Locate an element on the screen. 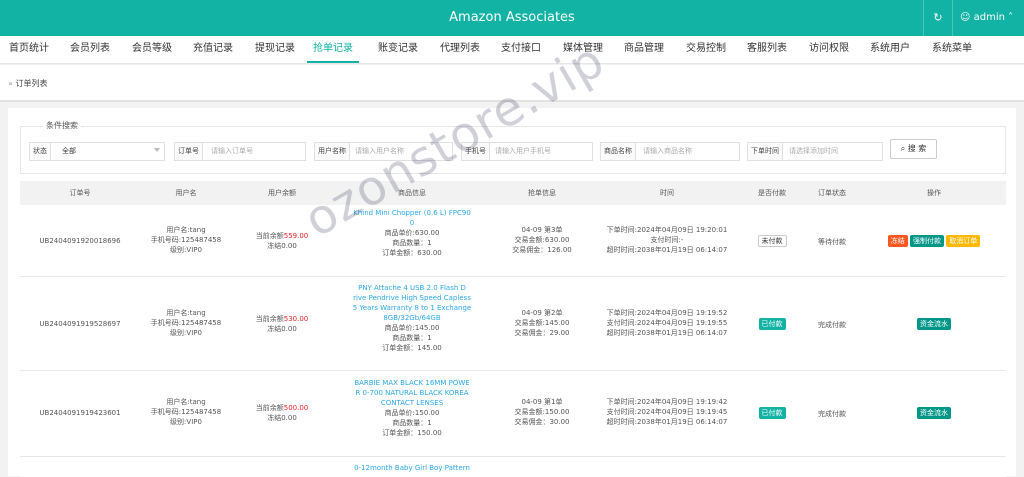 Image resolution: width=1024 pixels, height=477 pixels. actions: 资金流水 is located at coordinates (934, 324).